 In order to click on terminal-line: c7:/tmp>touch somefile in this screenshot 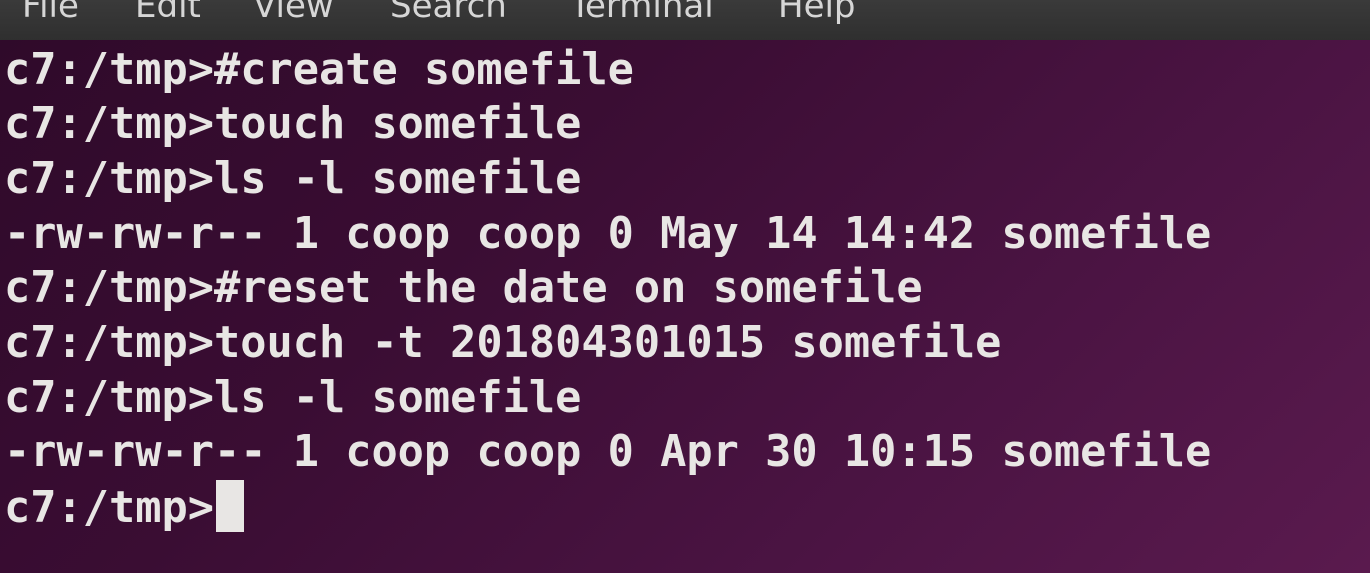, I will do `click(293, 124)`.